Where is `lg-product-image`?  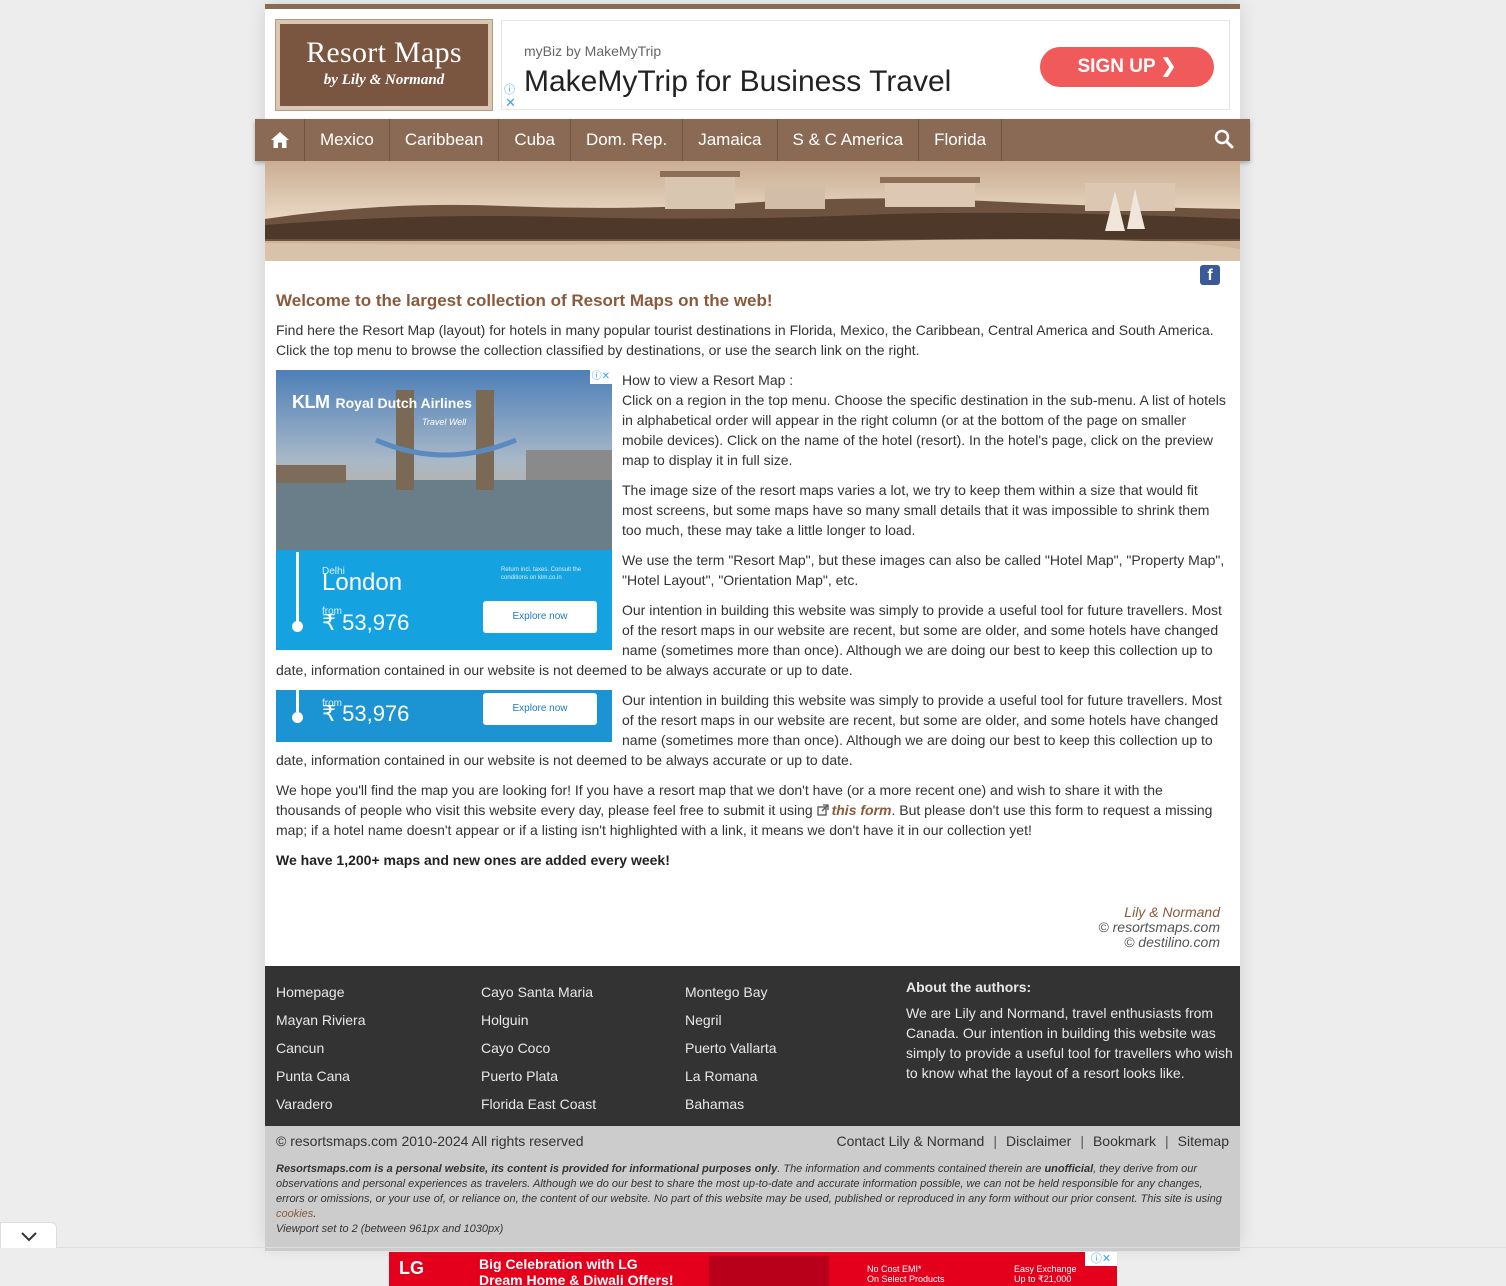 lg-product-image is located at coordinates (769, 1271).